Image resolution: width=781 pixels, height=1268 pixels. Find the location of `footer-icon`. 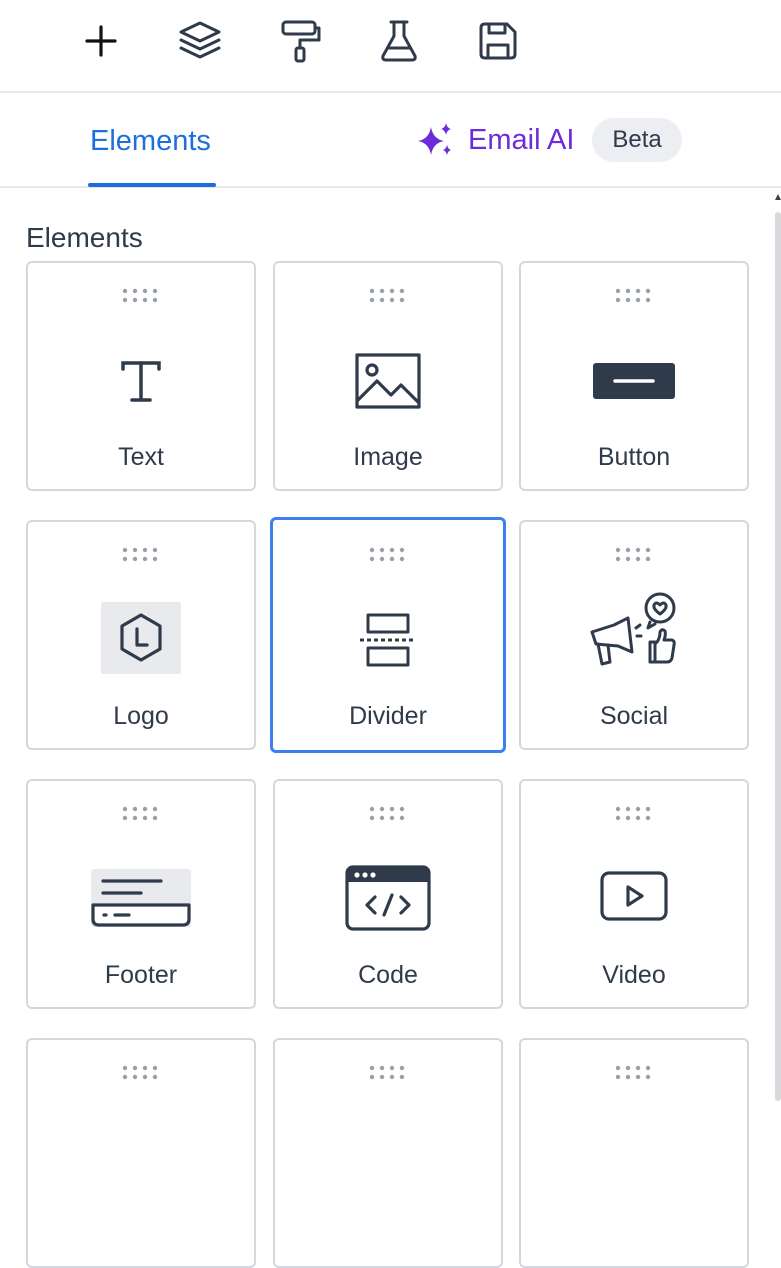

footer-icon is located at coordinates (141, 899).